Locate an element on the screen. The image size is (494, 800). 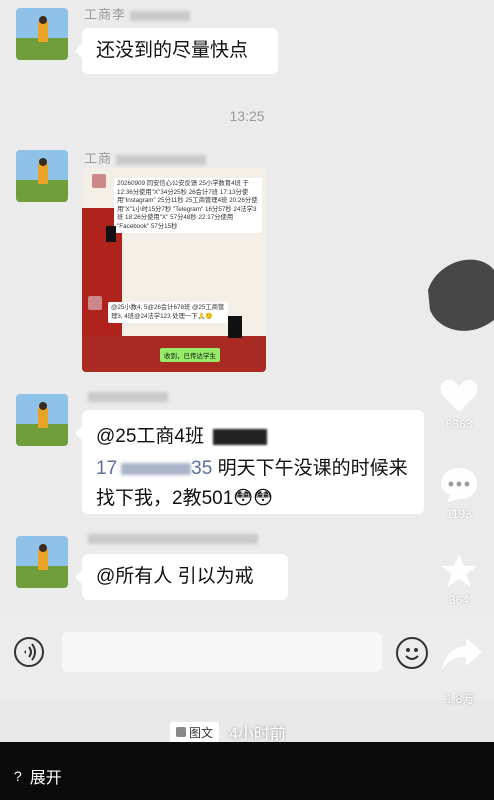
mention-number: 17 35 is located at coordinates (157, 468).